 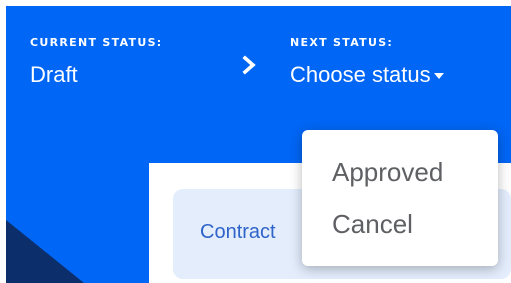 I want to click on current-status-value: Draft, so click(x=54, y=74).